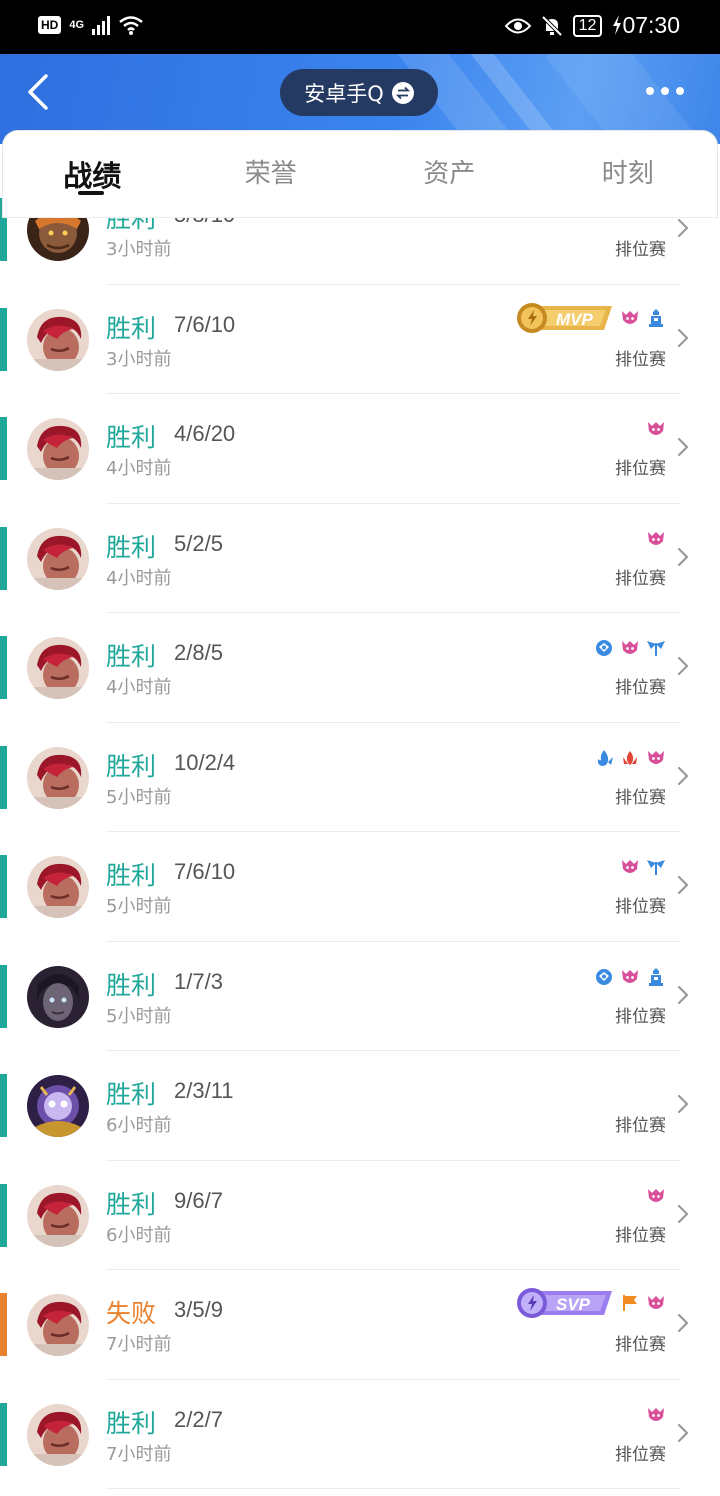 This screenshot has width=720, height=1496. I want to click on account-switcher: 安卓手Q, so click(359, 92).